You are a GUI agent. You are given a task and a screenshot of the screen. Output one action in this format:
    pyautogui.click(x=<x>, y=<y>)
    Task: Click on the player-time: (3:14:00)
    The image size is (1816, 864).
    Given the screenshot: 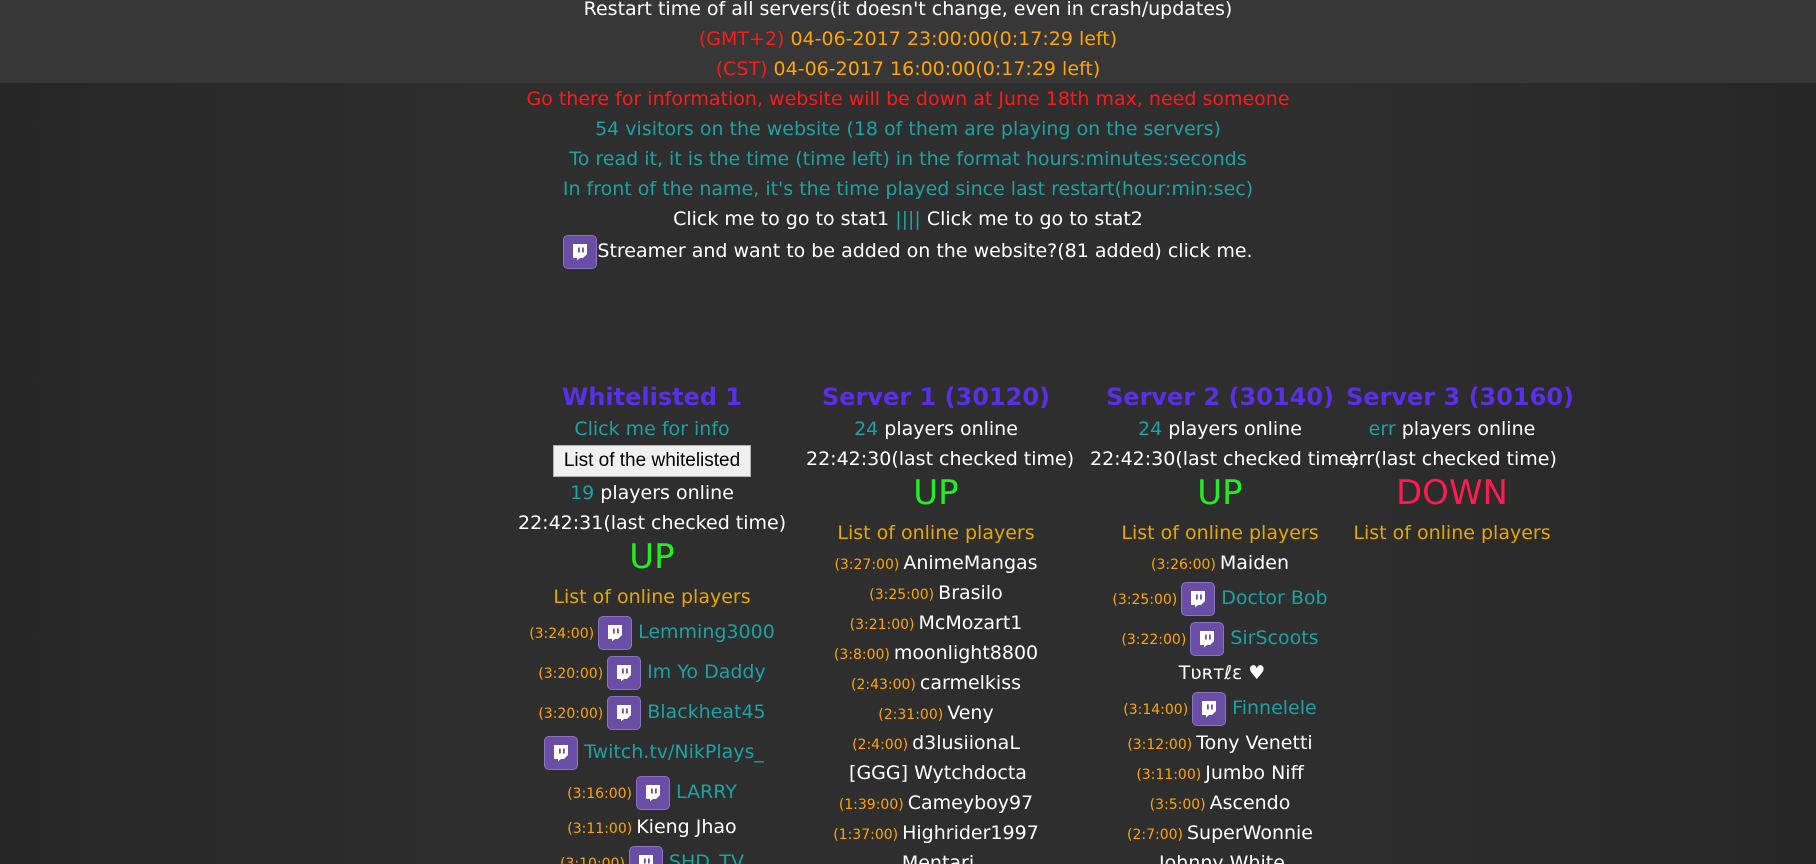 What is the action you would take?
    pyautogui.click(x=1156, y=710)
    